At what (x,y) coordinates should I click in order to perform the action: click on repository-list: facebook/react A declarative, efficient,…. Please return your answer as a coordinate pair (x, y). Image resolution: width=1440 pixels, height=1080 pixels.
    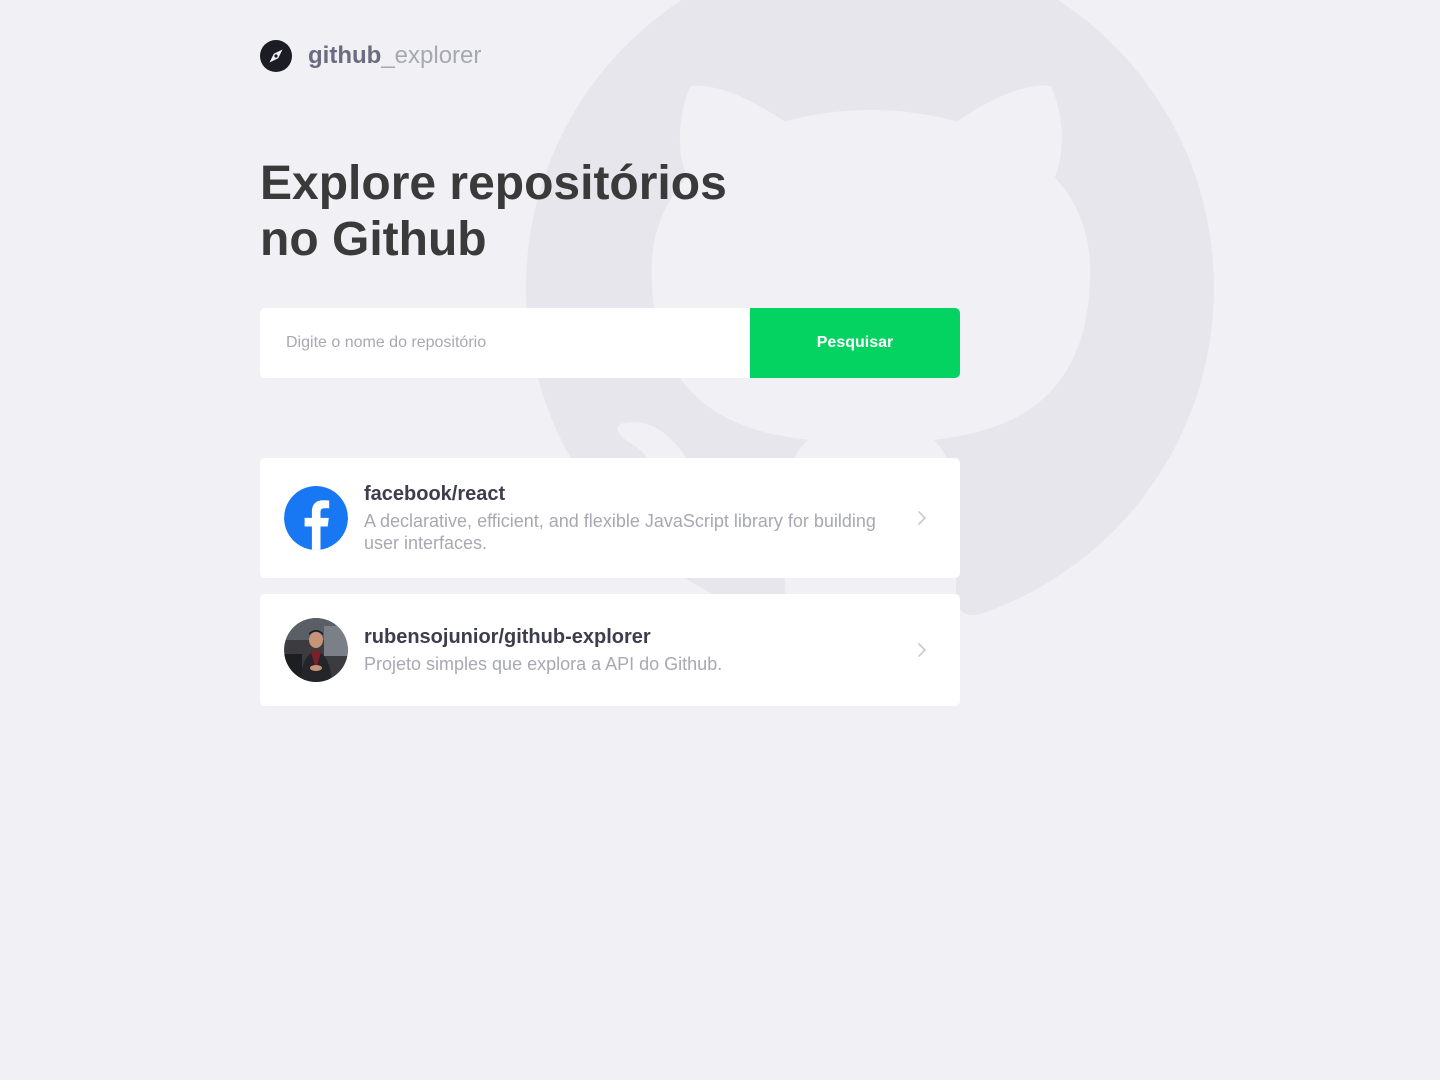
    Looking at the image, I should click on (610, 590).